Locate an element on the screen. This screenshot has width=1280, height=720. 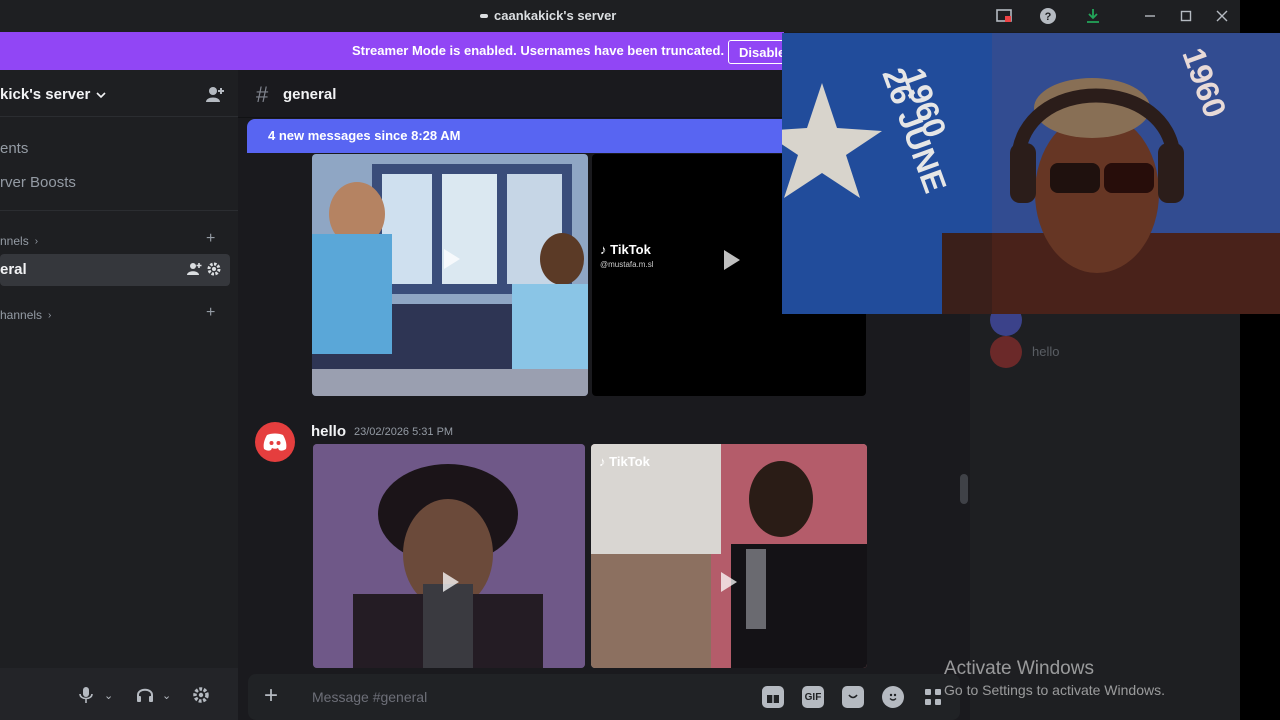
close-icon is located at coordinates (1222, 16).